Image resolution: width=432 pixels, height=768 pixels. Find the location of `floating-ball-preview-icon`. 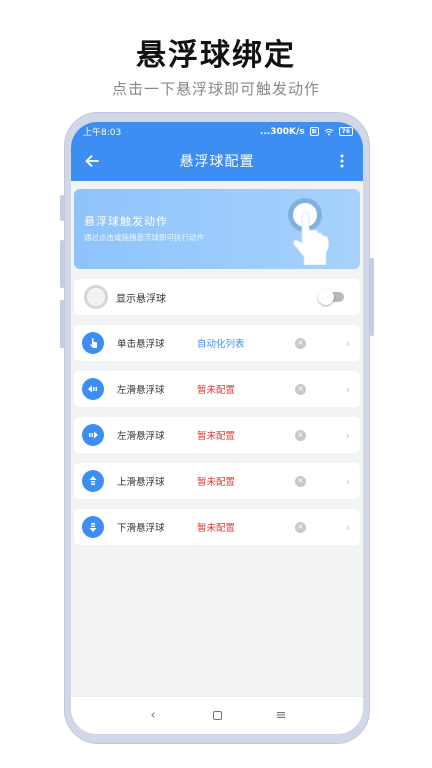

floating-ball-preview-icon is located at coordinates (96, 297).